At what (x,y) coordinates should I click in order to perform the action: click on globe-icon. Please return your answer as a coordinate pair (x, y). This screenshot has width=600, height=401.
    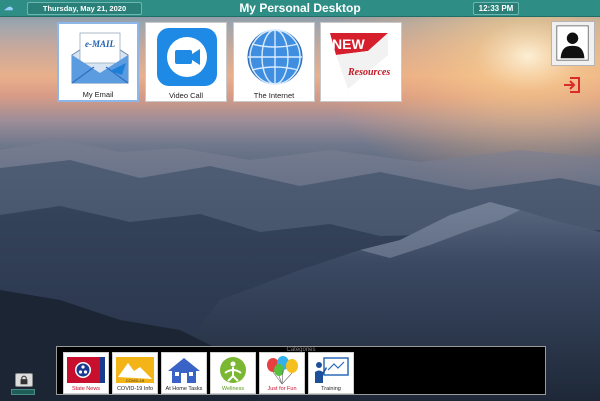
    Looking at the image, I should click on (275, 57).